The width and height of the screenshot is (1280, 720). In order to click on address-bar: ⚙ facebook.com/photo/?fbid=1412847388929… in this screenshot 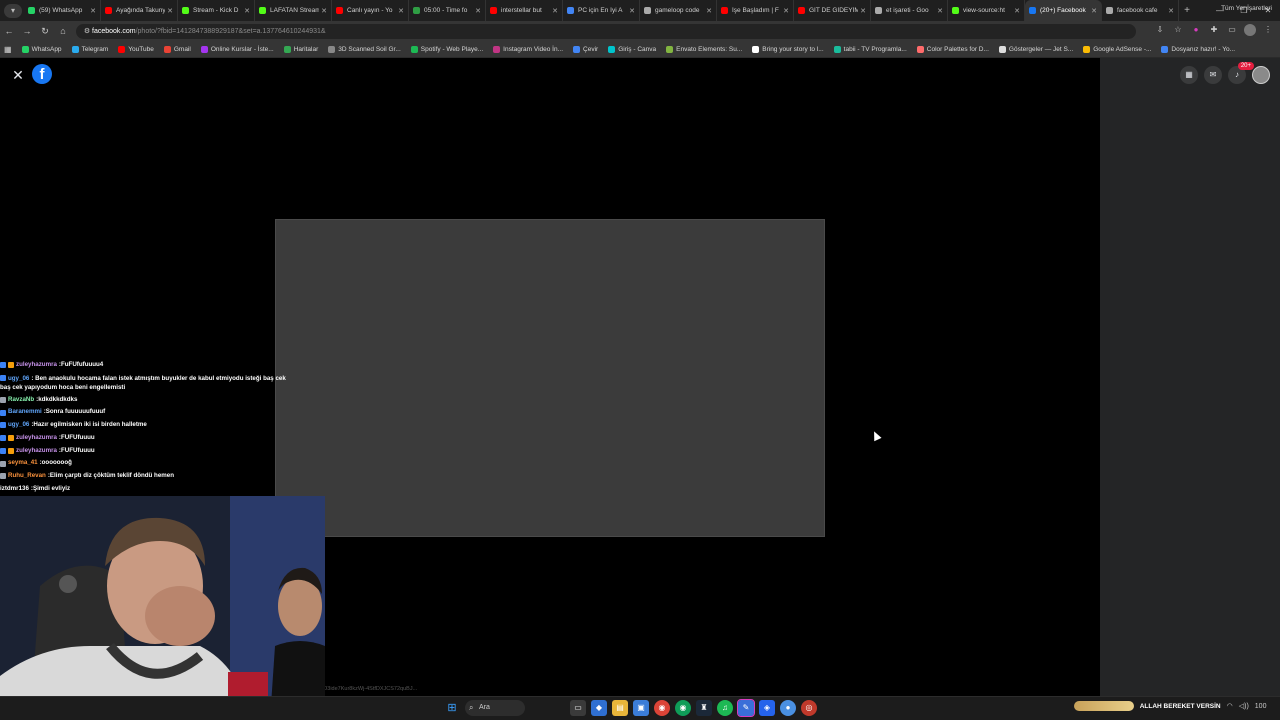, I will do `click(606, 31)`.